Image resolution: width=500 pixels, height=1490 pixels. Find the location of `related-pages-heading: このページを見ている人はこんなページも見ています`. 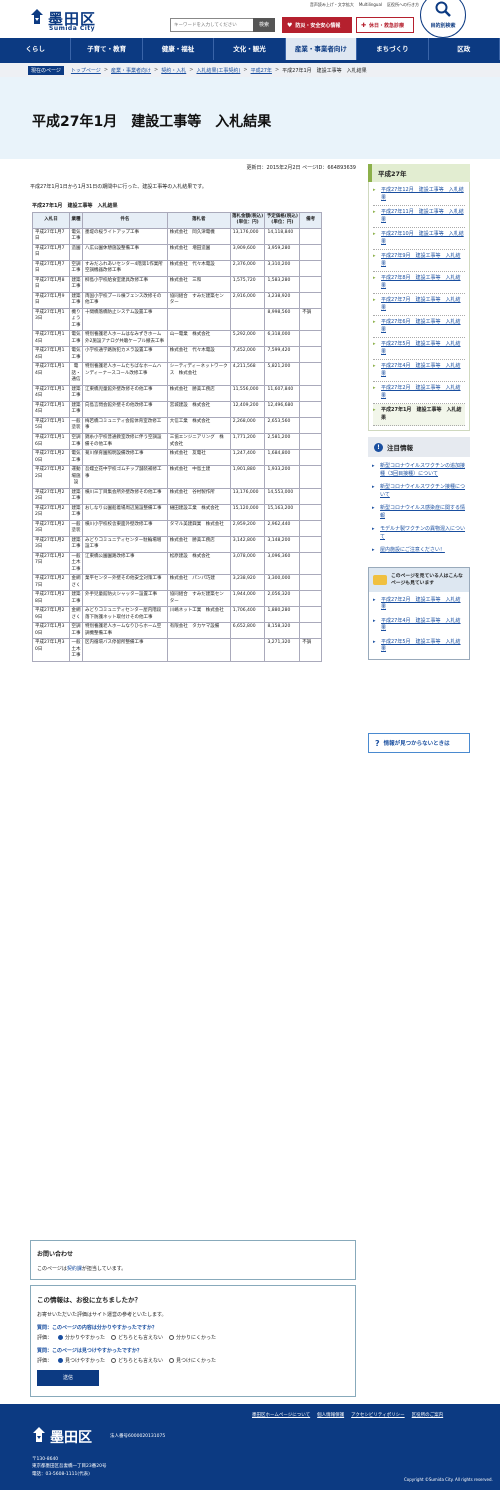

related-pages-heading: このページを見ている人はこんなページも見ています is located at coordinates (419, 579).